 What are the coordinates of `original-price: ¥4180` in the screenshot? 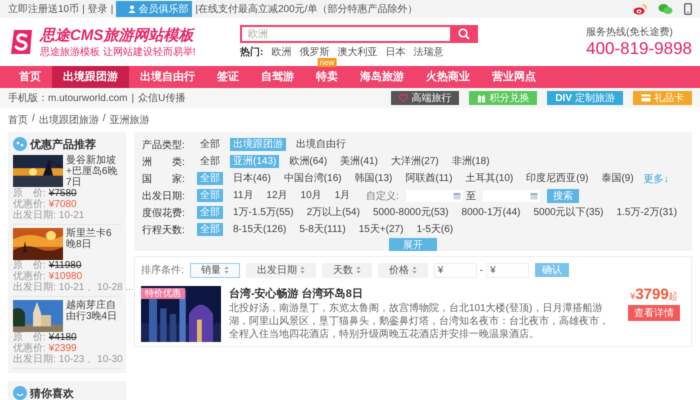 It's located at (62, 337).